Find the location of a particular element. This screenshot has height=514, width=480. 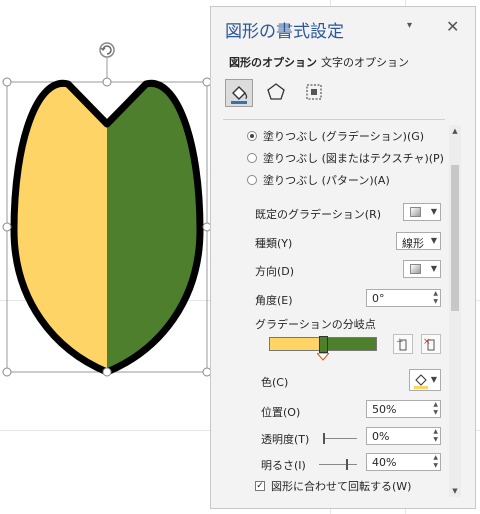

pane-divider is located at coordinates (334, 119).